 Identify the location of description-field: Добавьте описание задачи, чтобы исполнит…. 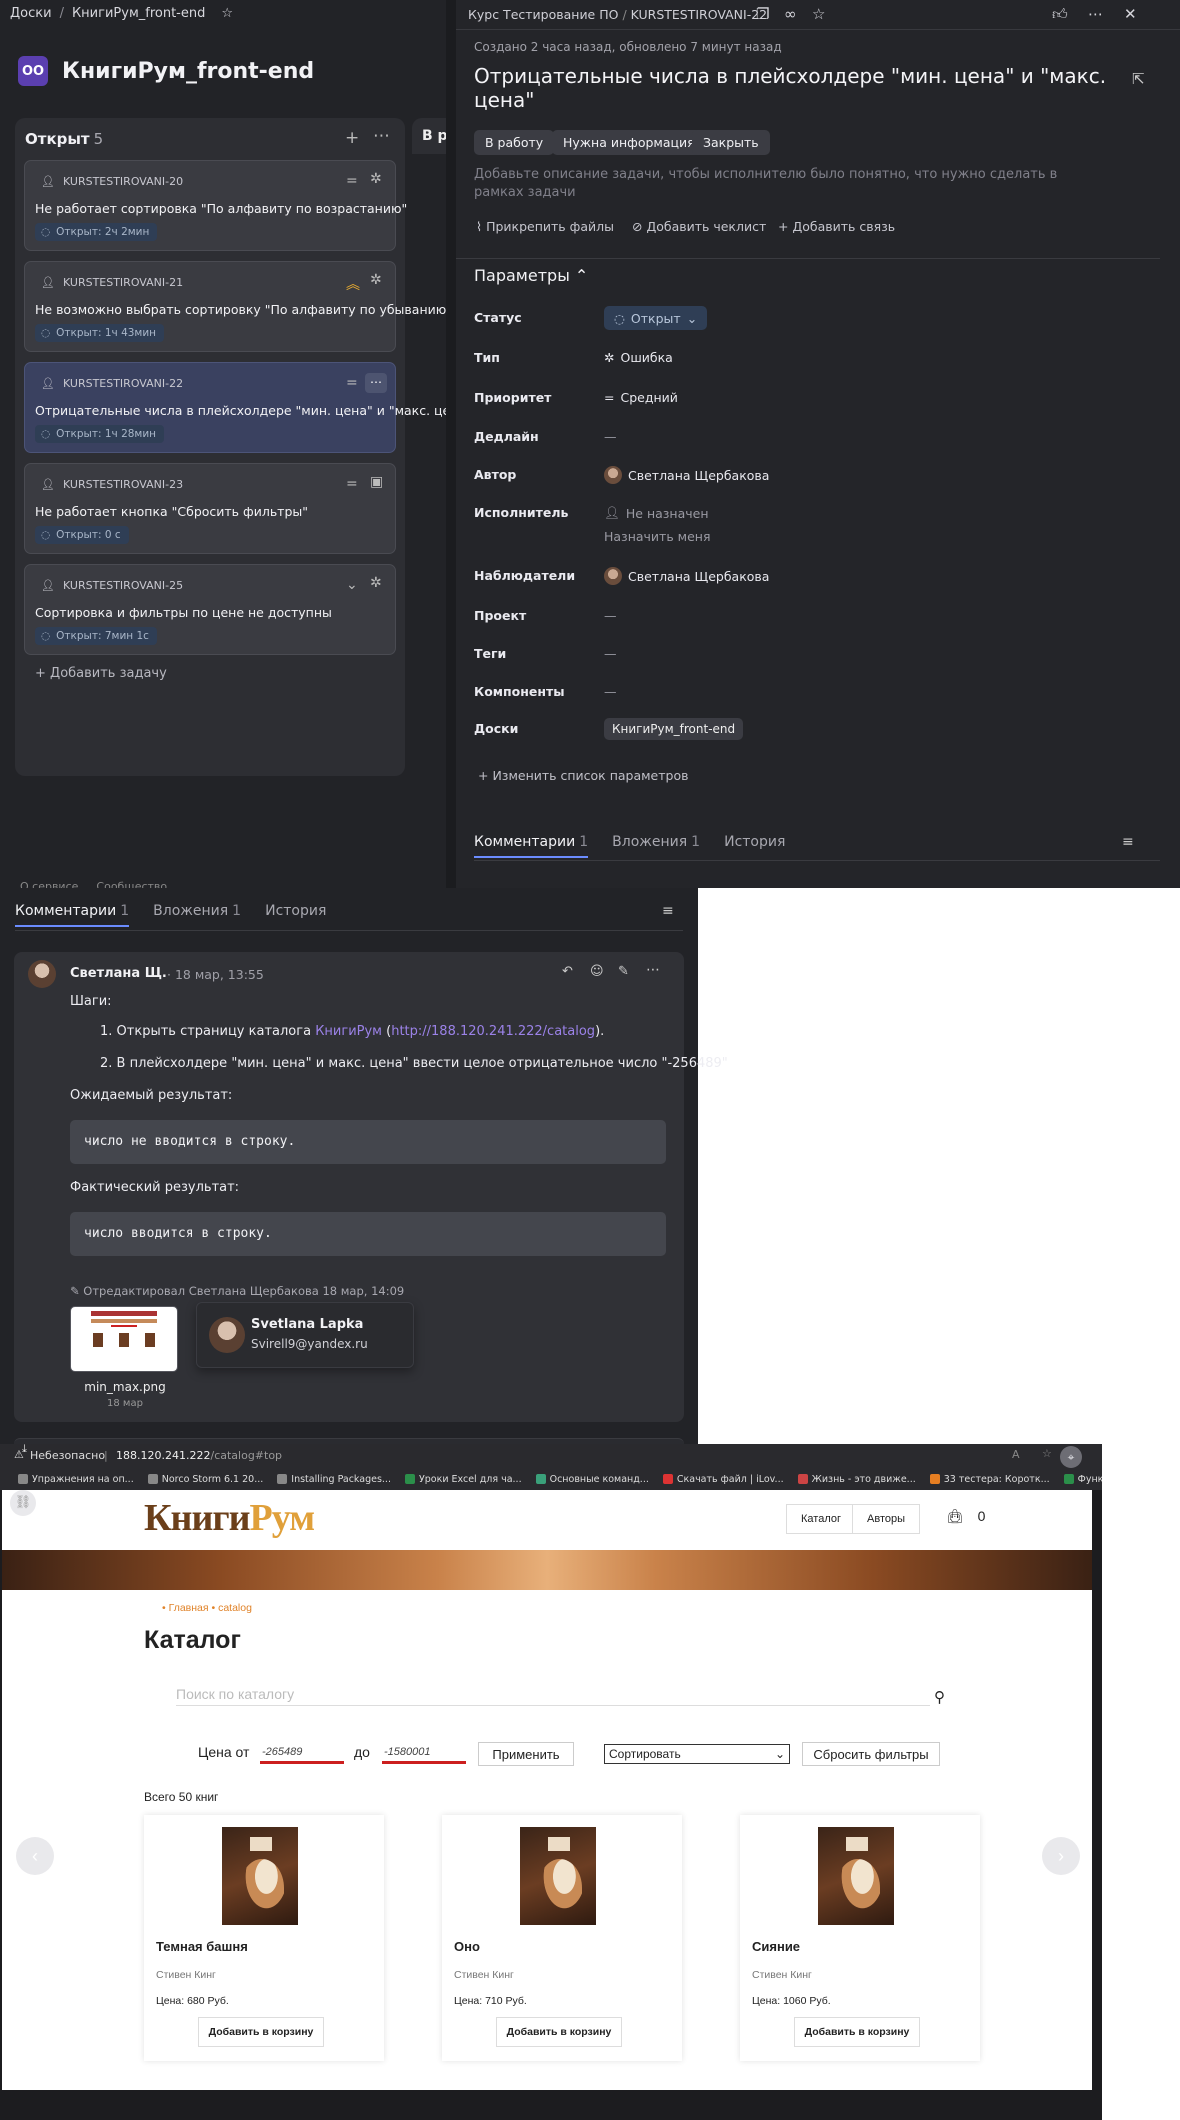
(774, 184).